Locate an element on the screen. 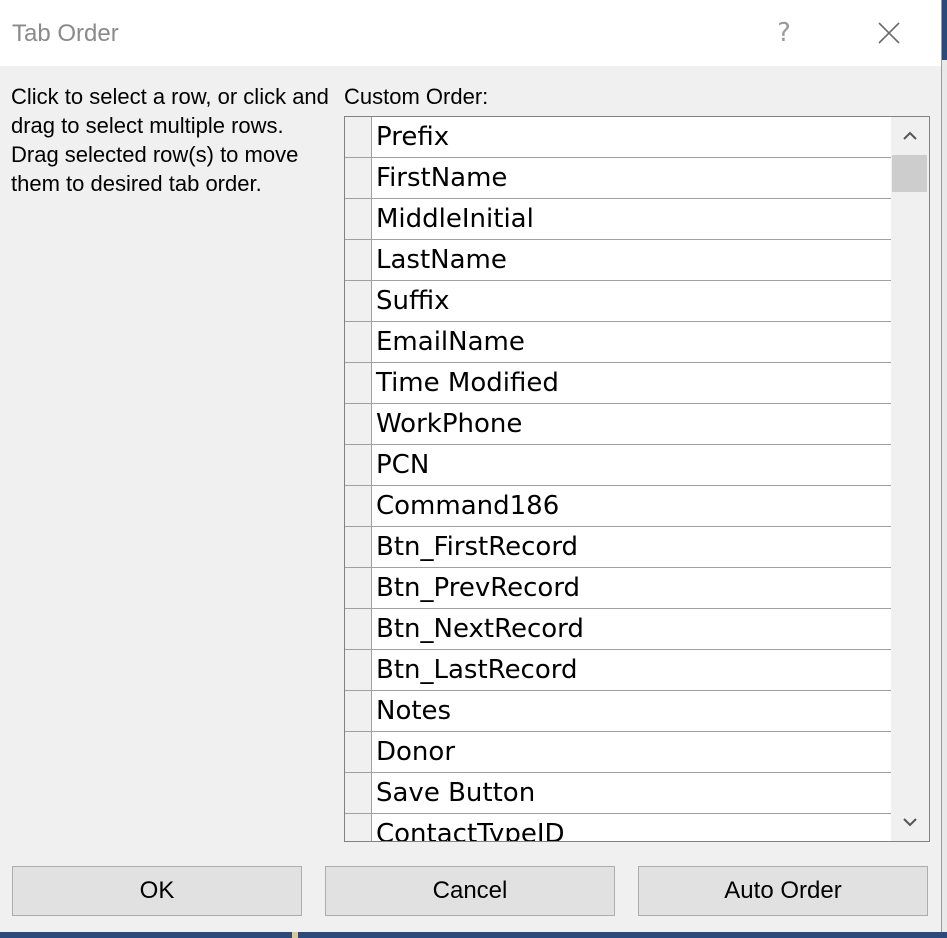  close-icon is located at coordinates (889, 33).